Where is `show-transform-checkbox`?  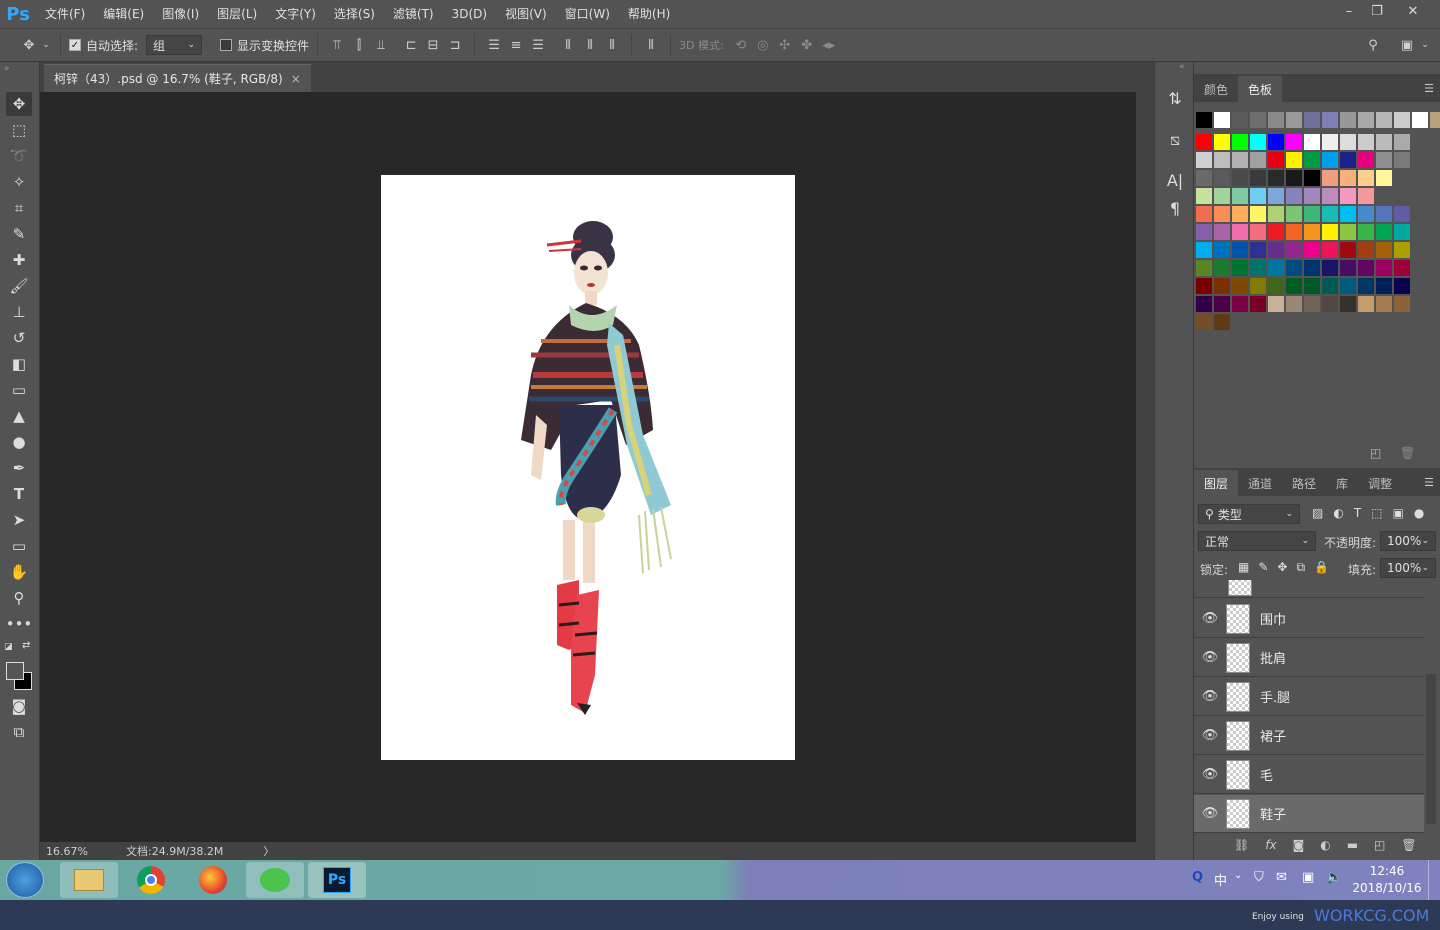 show-transform-checkbox is located at coordinates (226, 45).